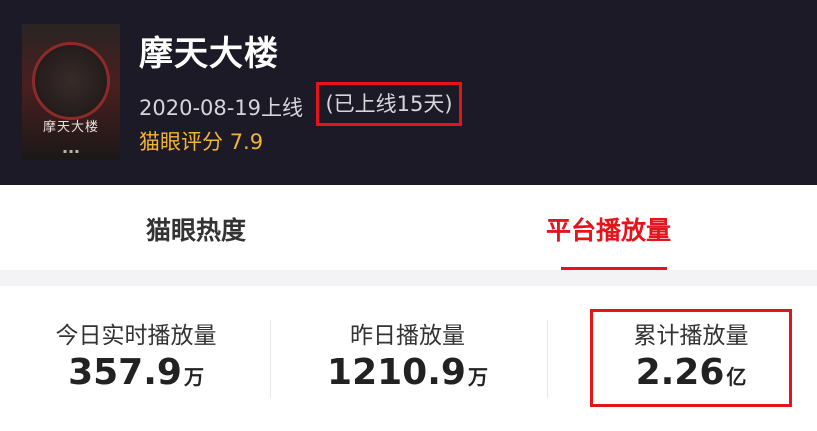 The width and height of the screenshot is (817, 431). I want to click on stat-yesterday: 昨日播放量 1210.9 万, so click(407, 359).